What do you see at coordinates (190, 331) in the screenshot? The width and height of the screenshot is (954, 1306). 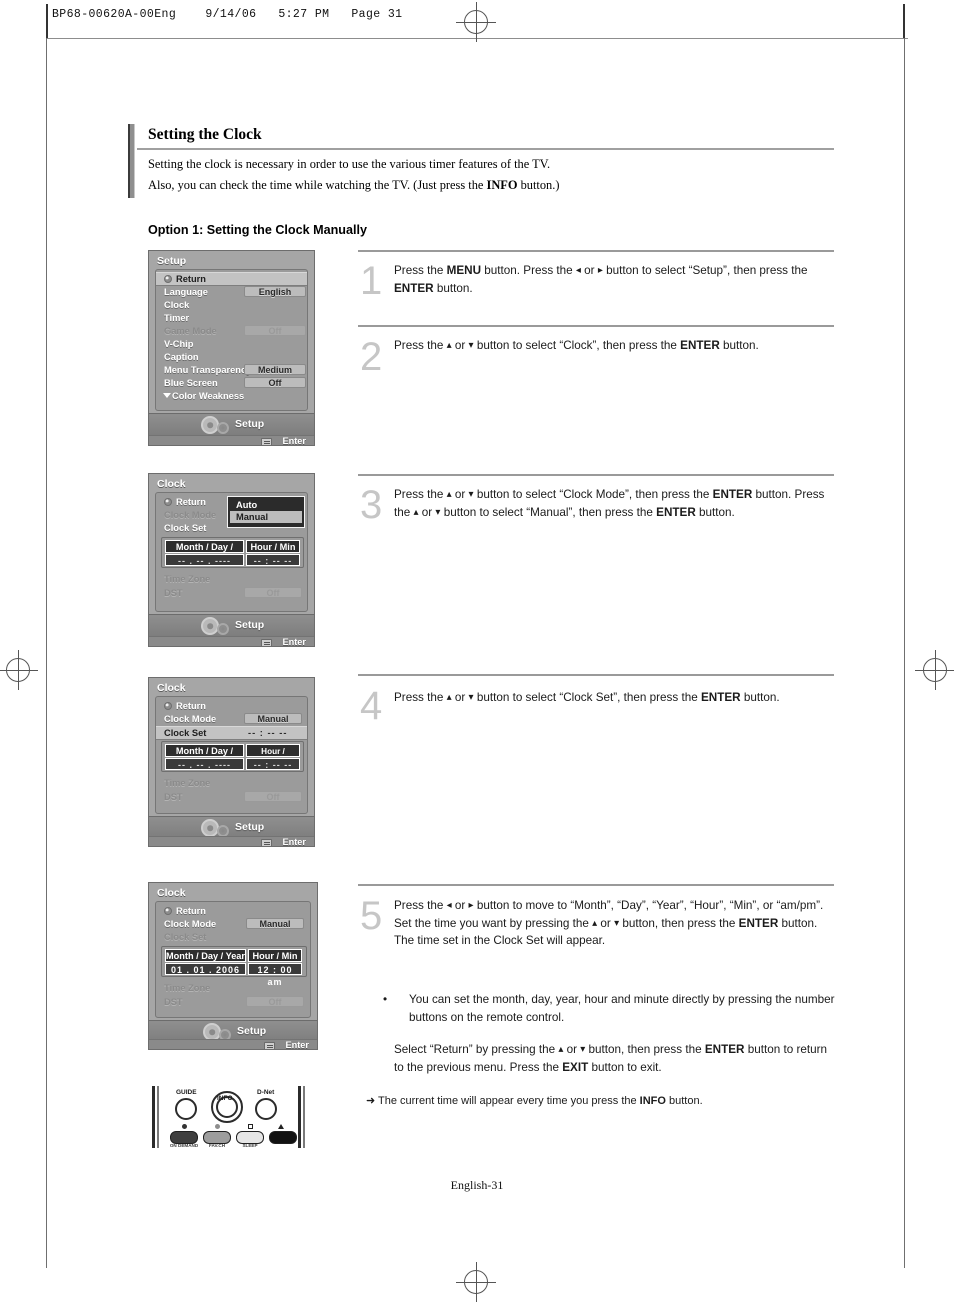 I see `osd-label-game-mode: Game Mode` at bounding box center [190, 331].